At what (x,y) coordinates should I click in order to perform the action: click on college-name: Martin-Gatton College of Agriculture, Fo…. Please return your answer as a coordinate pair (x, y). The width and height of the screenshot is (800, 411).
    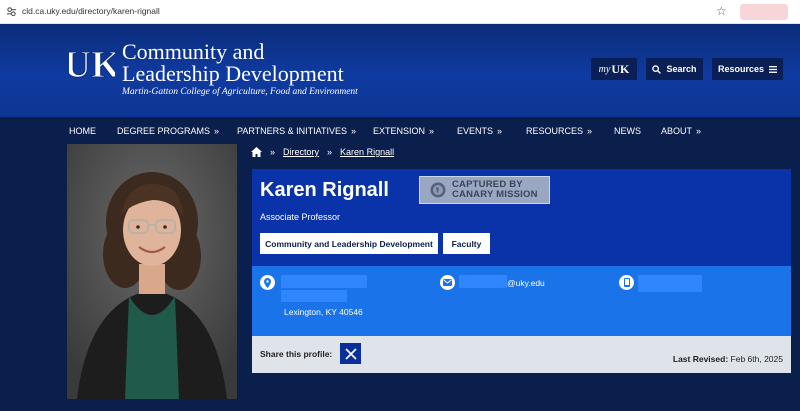
    Looking at the image, I should click on (240, 92).